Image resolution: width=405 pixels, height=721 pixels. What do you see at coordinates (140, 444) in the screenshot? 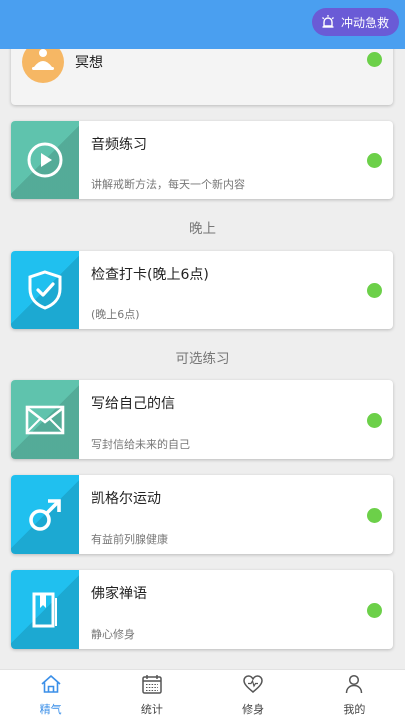
I see `card-subtitle: 写封信给未来的自己` at bounding box center [140, 444].